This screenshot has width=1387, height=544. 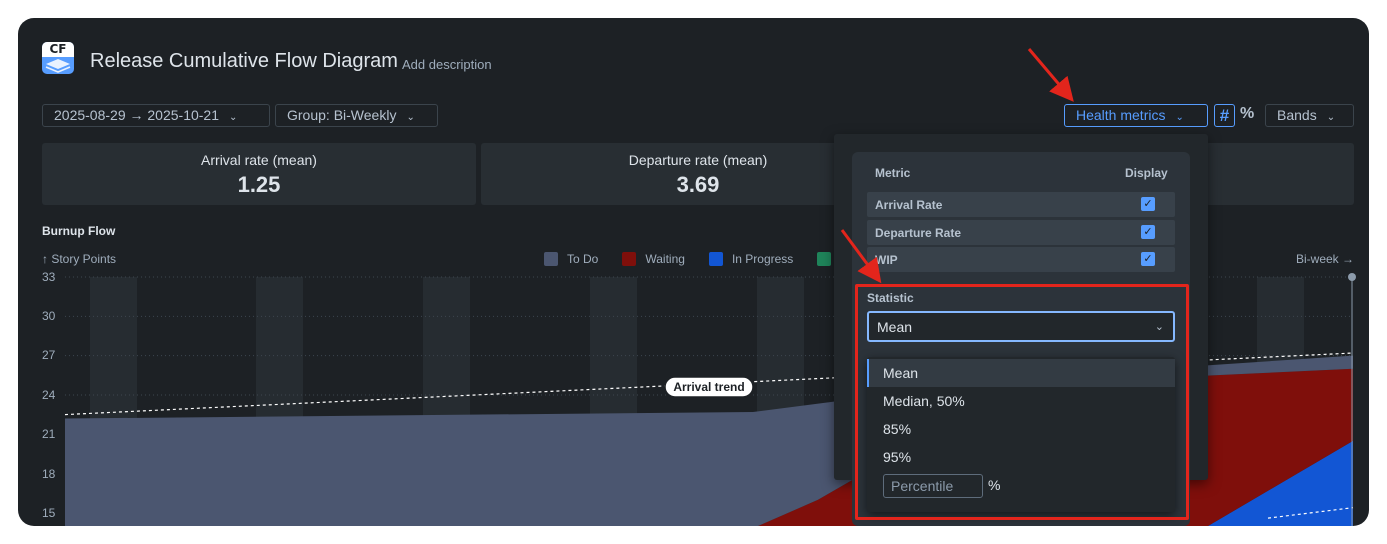 I want to click on metric-row-arrival-rate: Arrival Rate ✓, so click(x=1021, y=204).